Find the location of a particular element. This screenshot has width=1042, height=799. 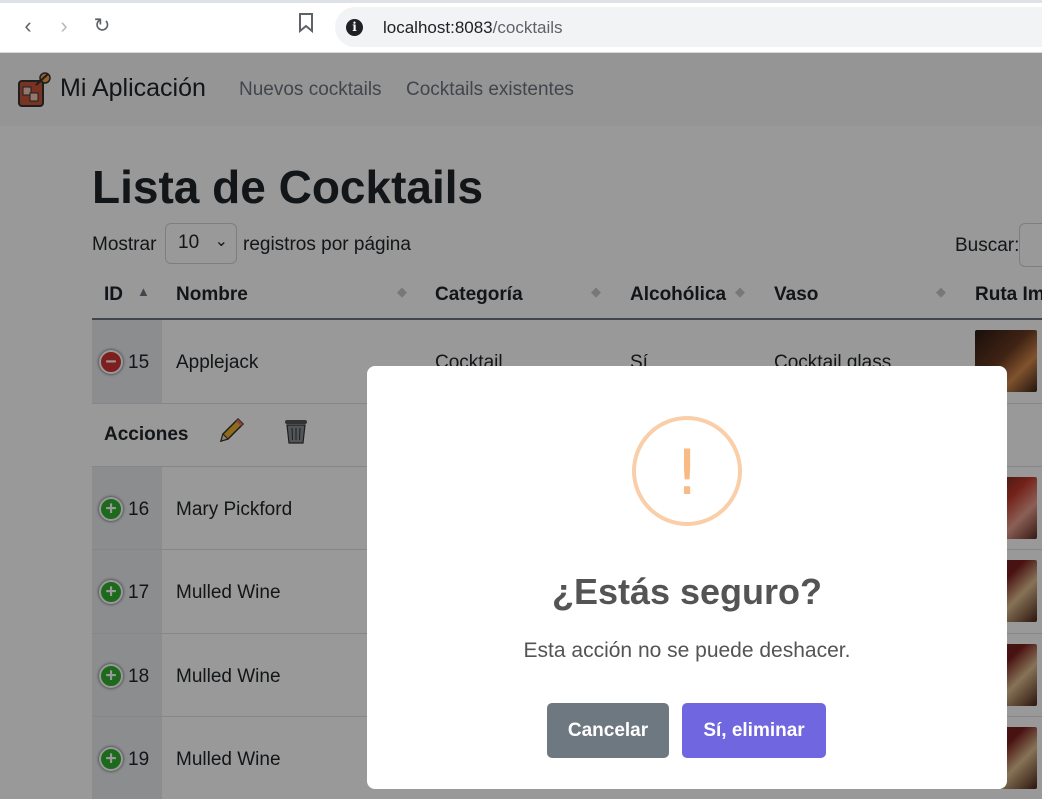

site-info-icon: i is located at coordinates (354, 27).